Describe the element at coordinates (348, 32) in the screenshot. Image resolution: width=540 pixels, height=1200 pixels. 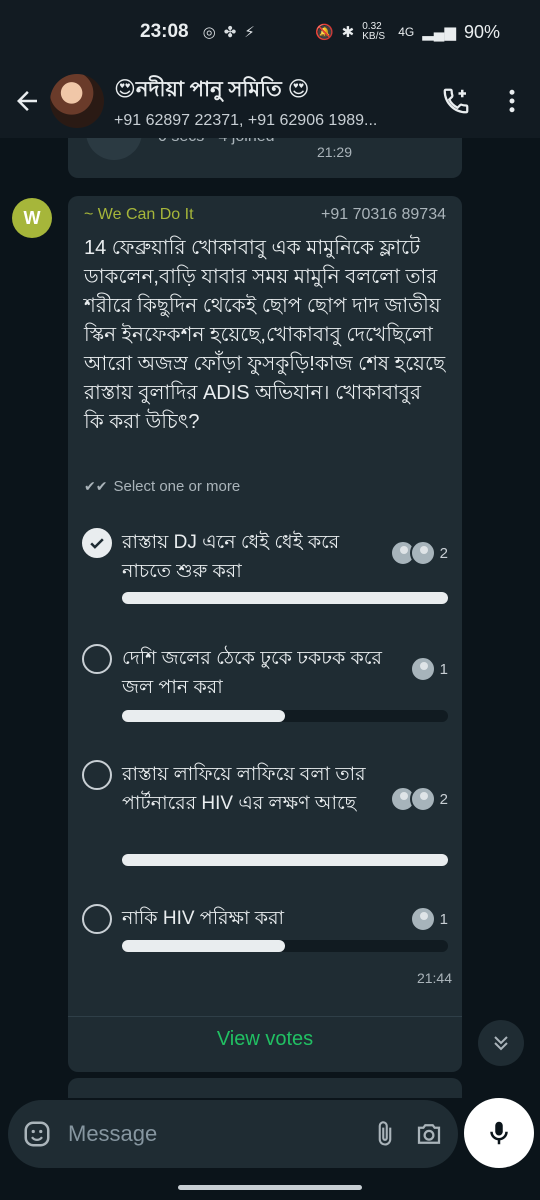
I see `bluetooth-icon: ✱` at that location.